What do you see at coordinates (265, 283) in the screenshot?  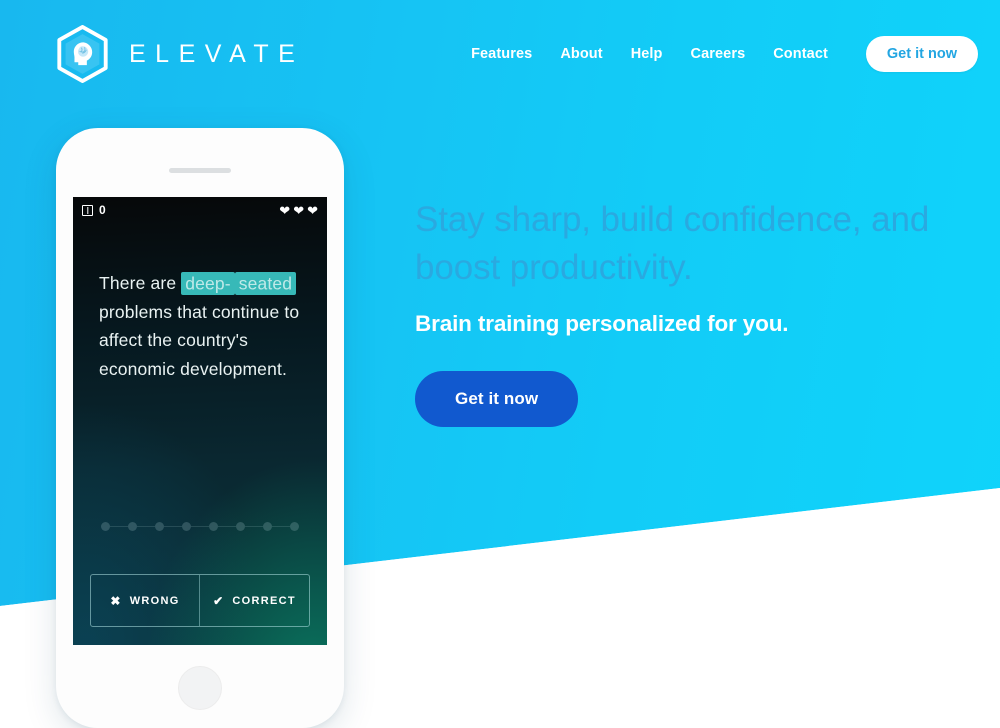 I see `quiz-highlight-2: seated` at bounding box center [265, 283].